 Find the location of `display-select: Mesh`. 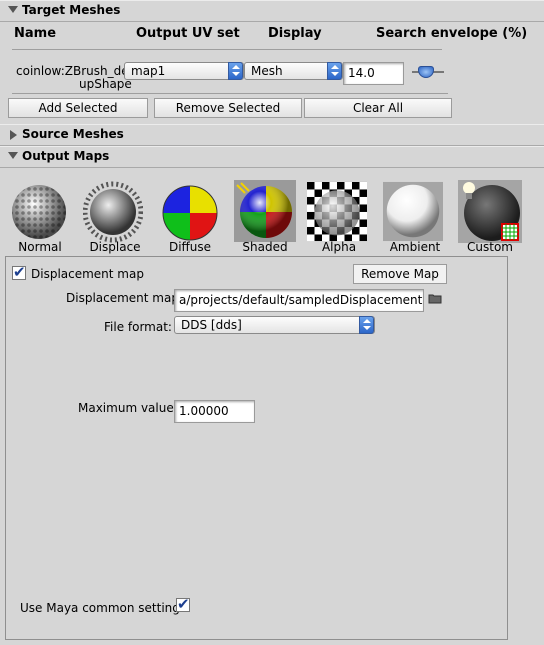

display-select: Mesh is located at coordinates (293, 71).